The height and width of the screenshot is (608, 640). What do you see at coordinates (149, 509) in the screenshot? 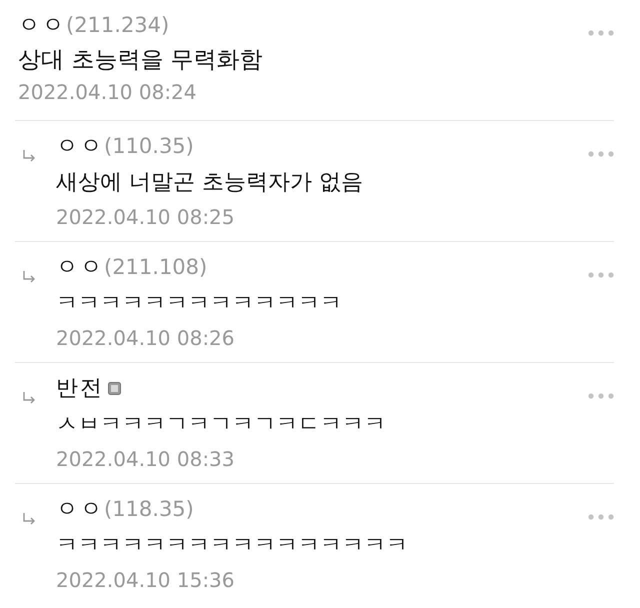
I see `ip-address: (118.35)` at bounding box center [149, 509].